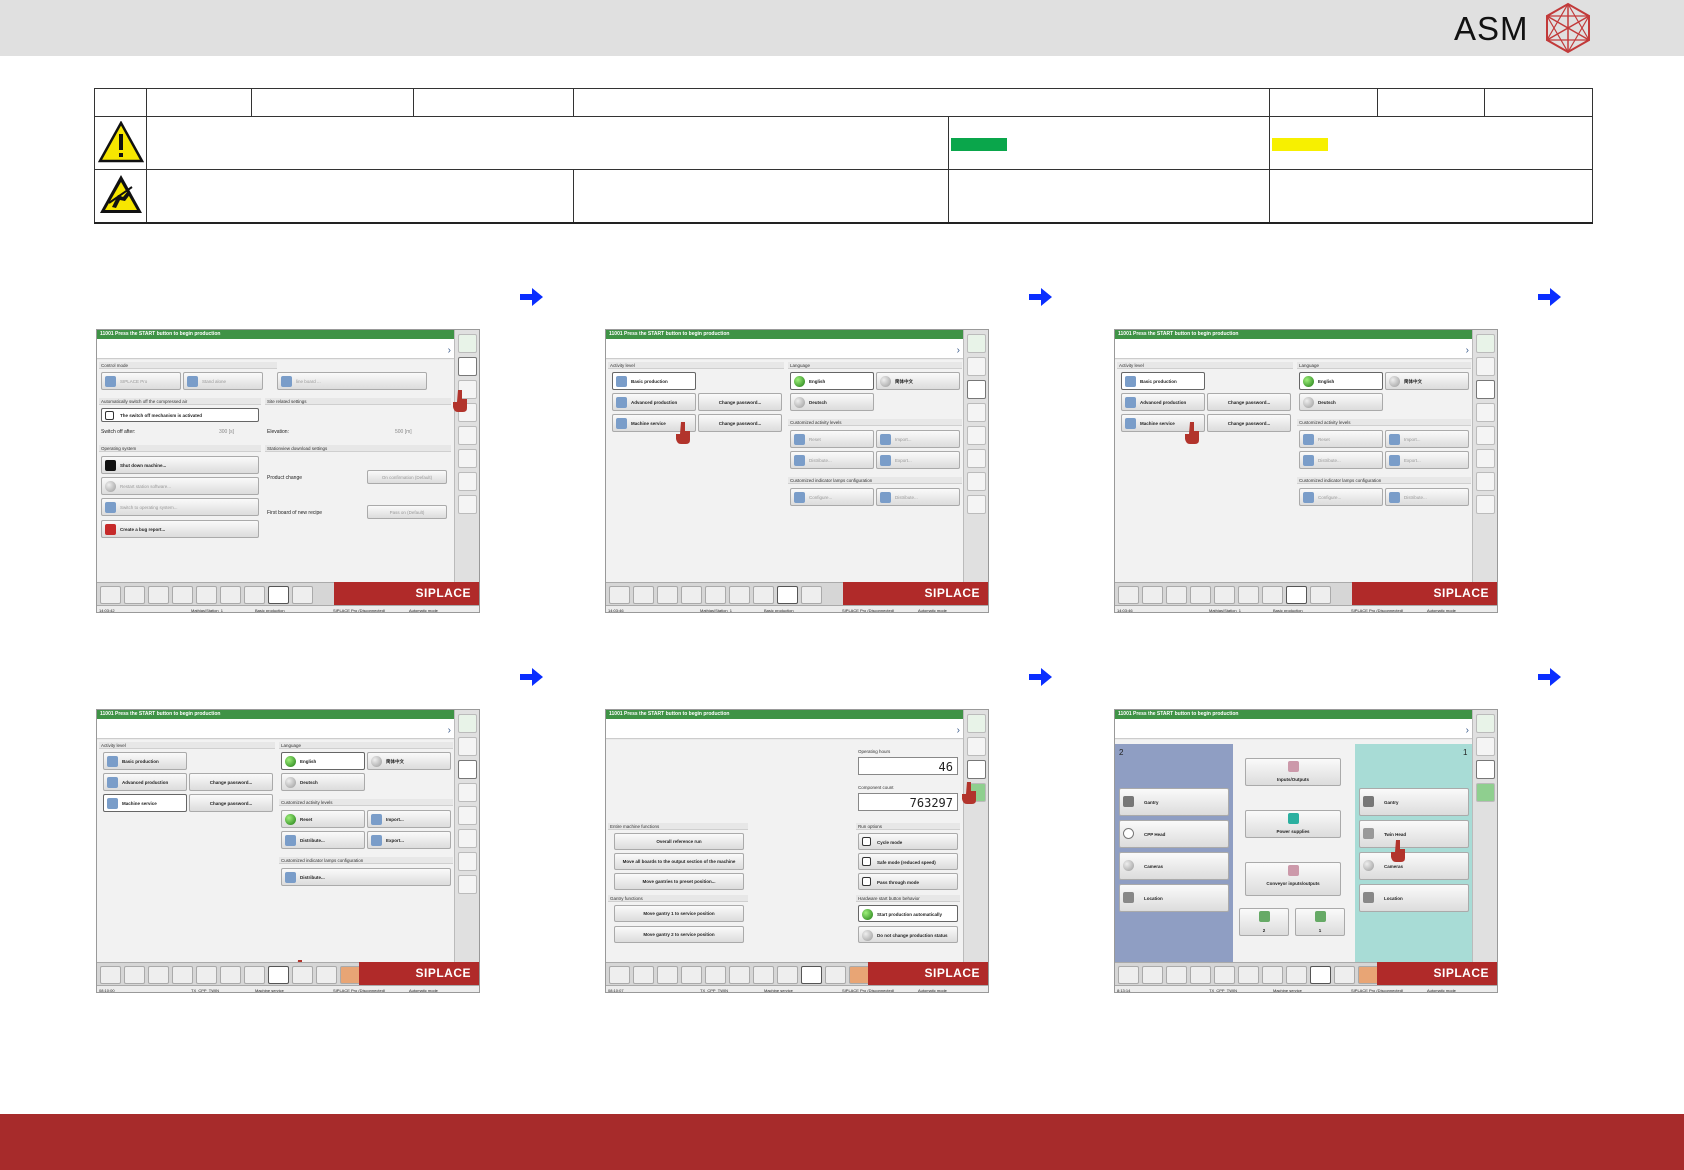 Image resolution: width=1684 pixels, height=1170 pixels. I want to click on machine-service-button: Machine service, so click(145, 803).